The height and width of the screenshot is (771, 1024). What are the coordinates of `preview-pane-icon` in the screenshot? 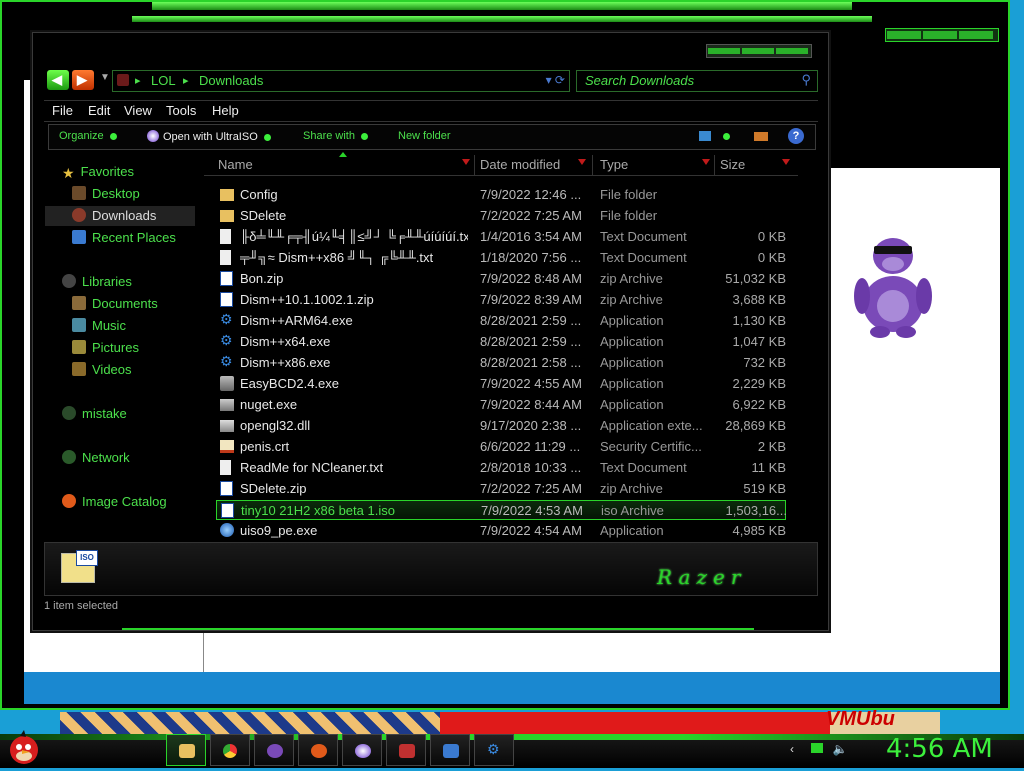 It's located at (761, 136).